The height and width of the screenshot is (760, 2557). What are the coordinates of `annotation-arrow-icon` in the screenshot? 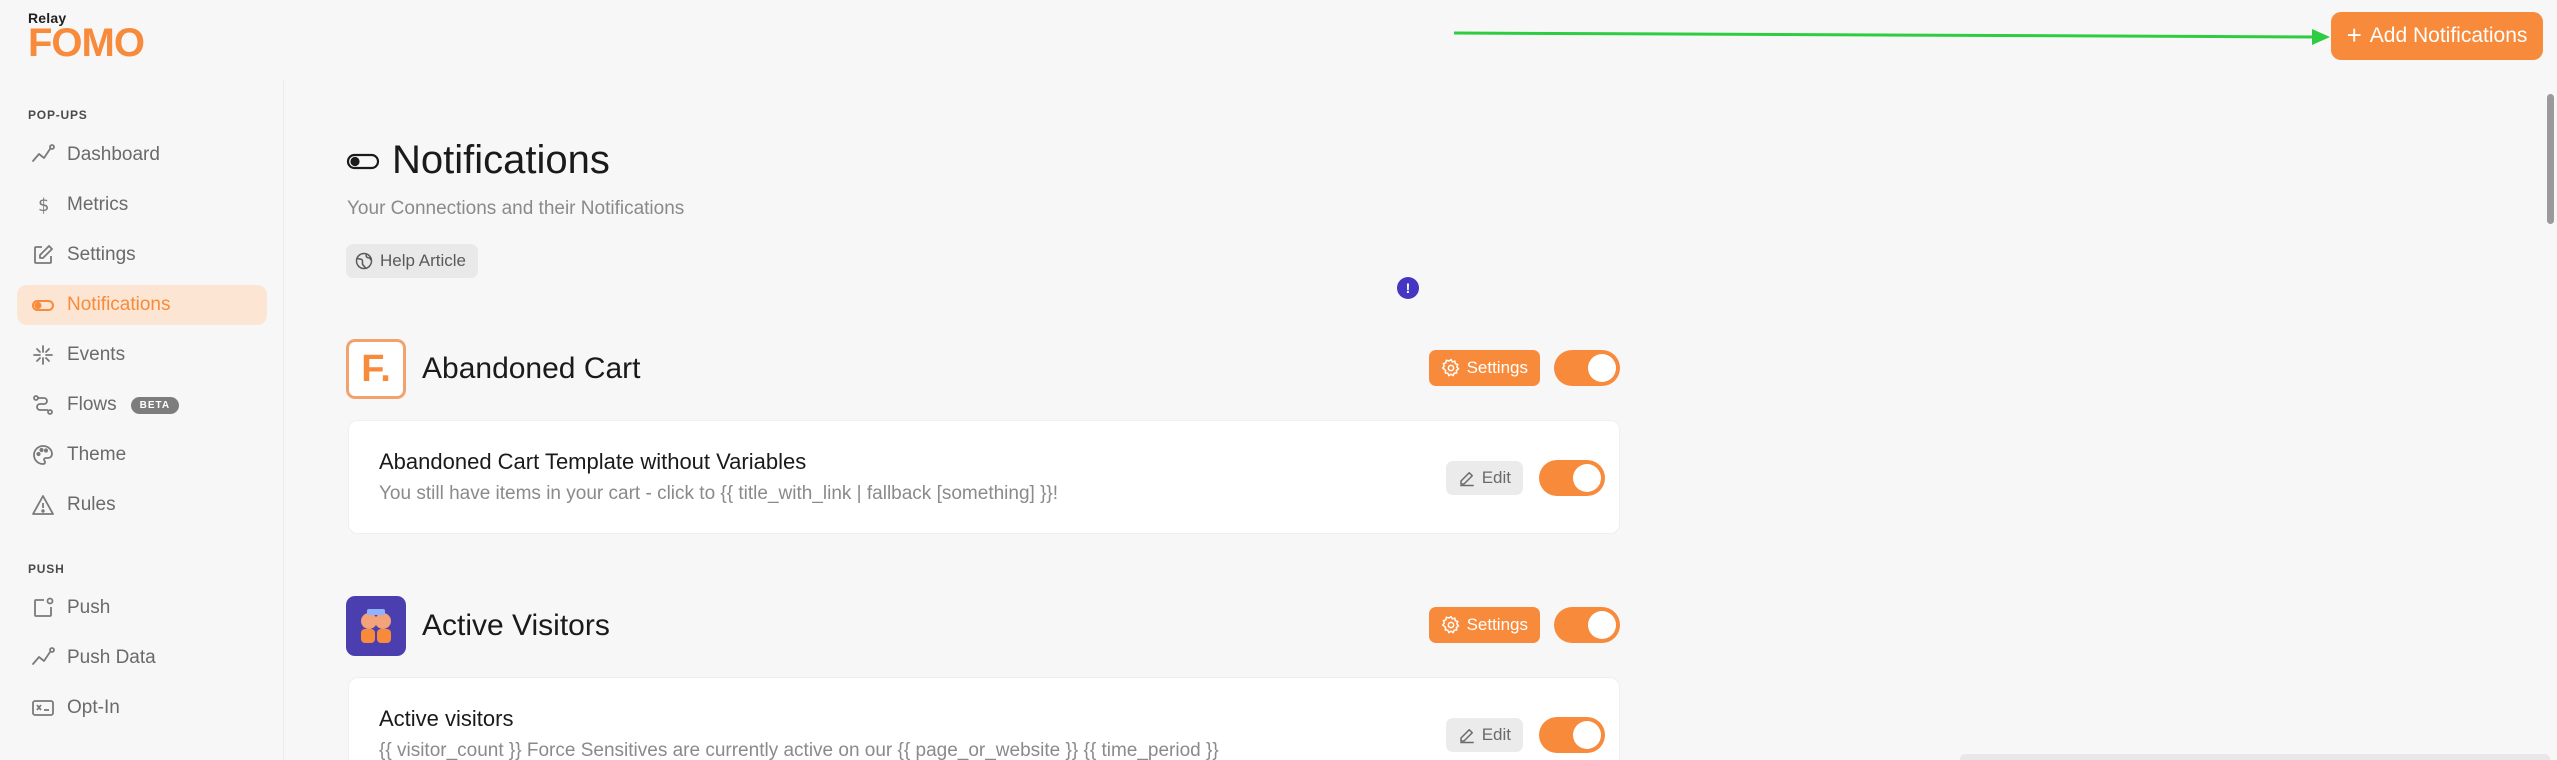 It's located at (1891, 37).